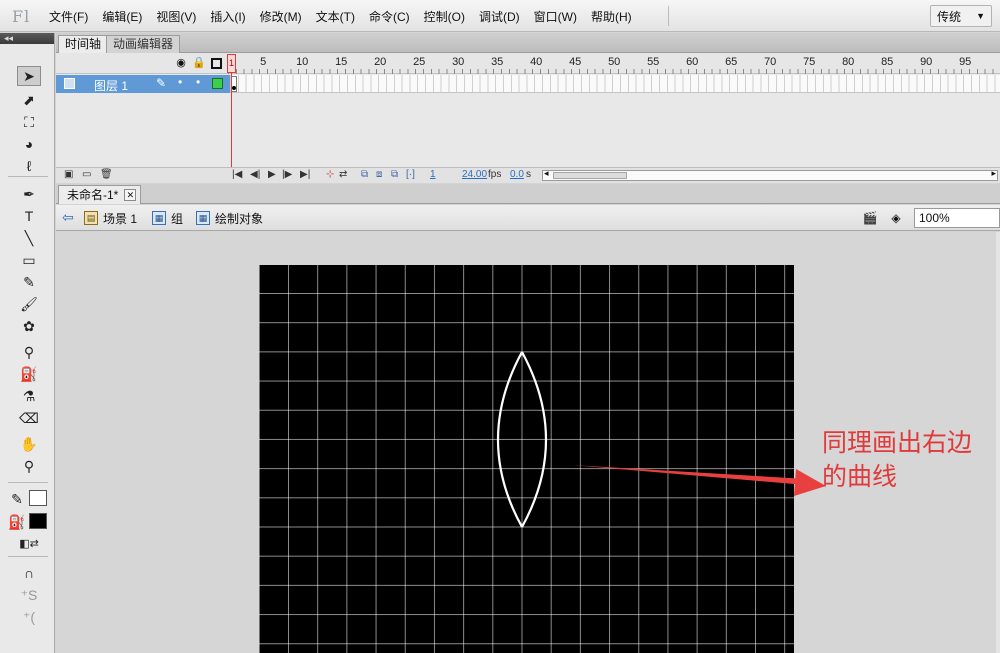 This screenshot has height=653, width=1000. I want to click on paint-bucket-tool: ⛽, so click(29, 374).